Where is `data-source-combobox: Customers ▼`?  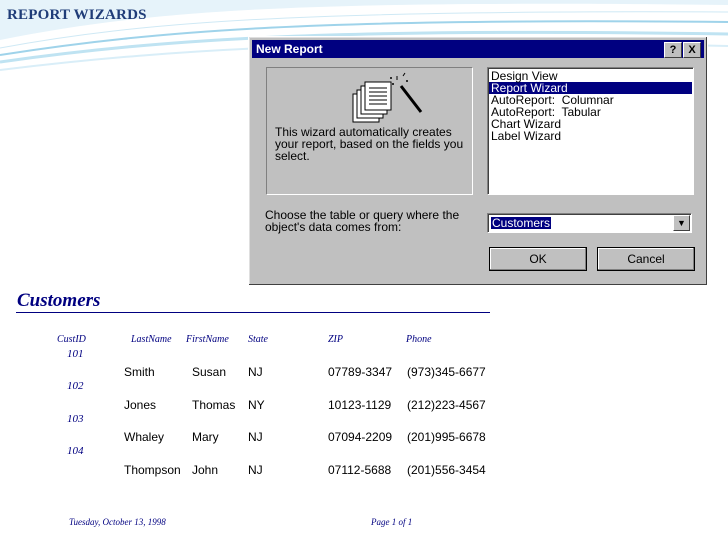 data-source-combobox: Customers ▼ is located at coordinates (589, 223).